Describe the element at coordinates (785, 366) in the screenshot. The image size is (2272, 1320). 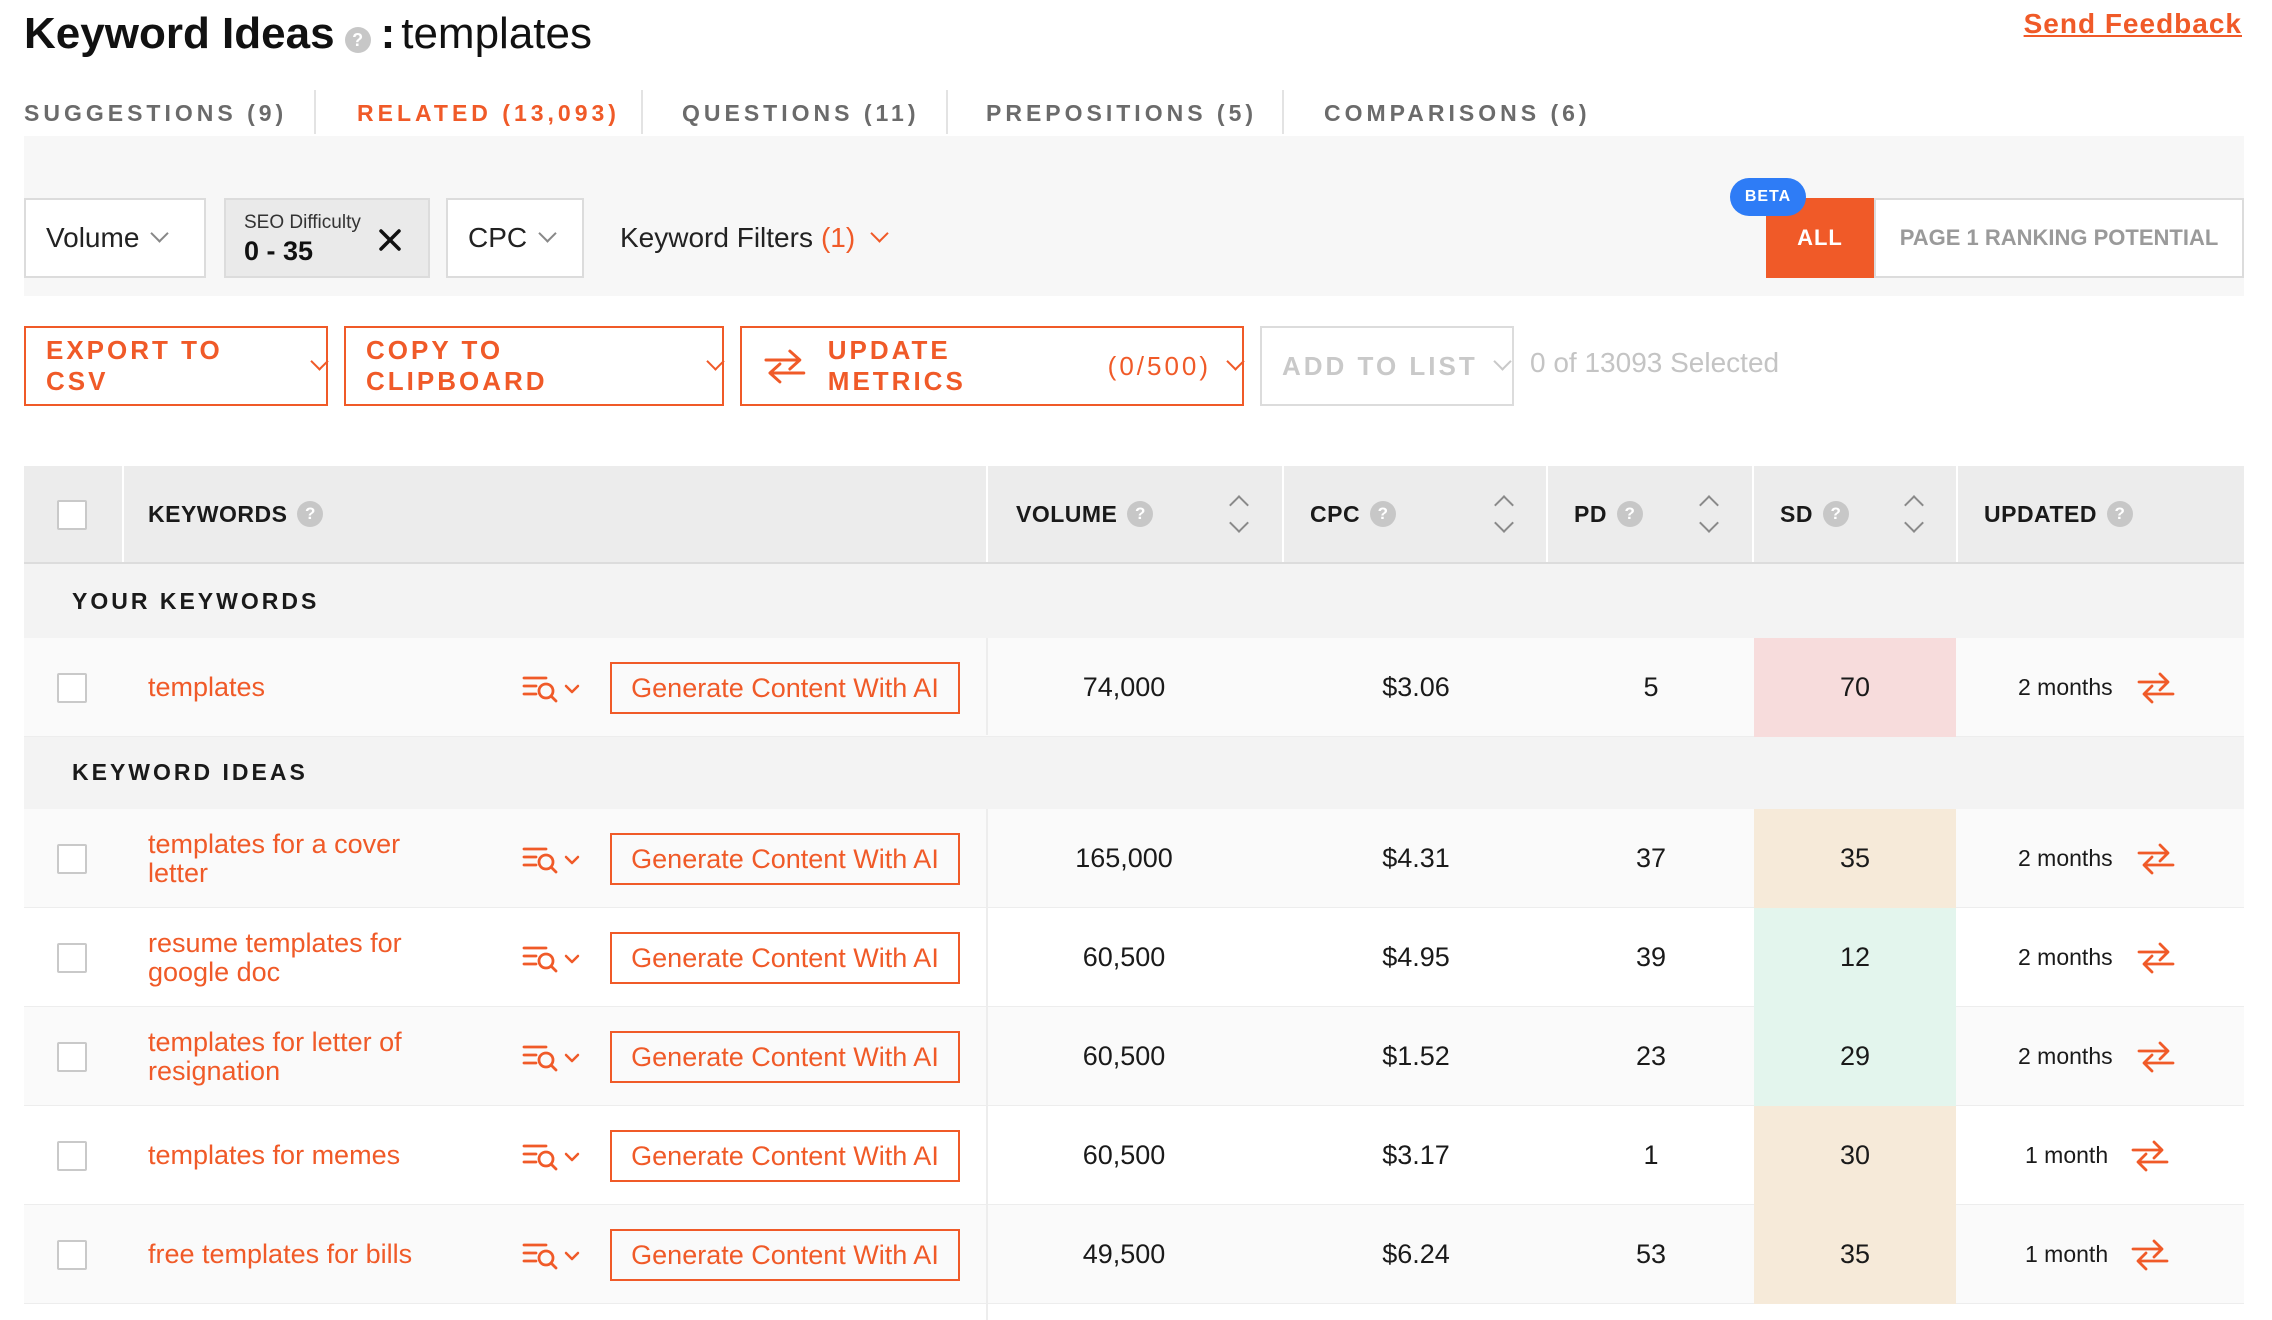
I see `refresh-icon` at that location.